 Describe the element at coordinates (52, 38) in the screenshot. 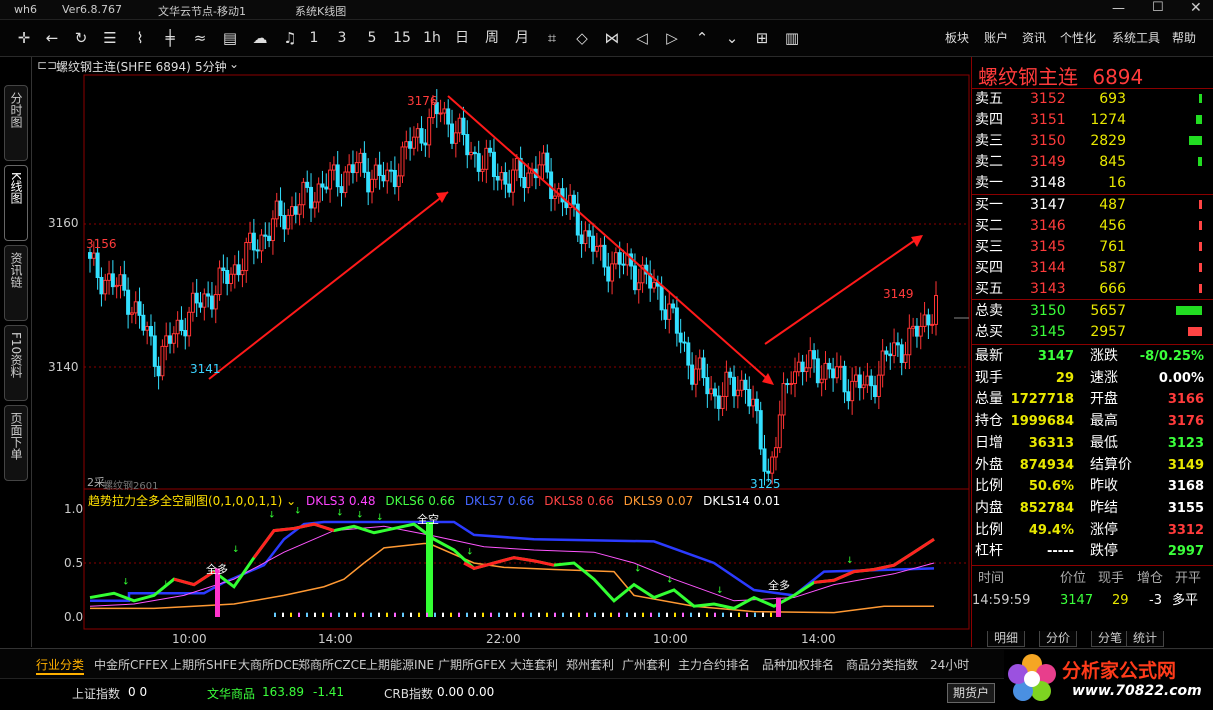

I see `back-icon: ←` at that location.